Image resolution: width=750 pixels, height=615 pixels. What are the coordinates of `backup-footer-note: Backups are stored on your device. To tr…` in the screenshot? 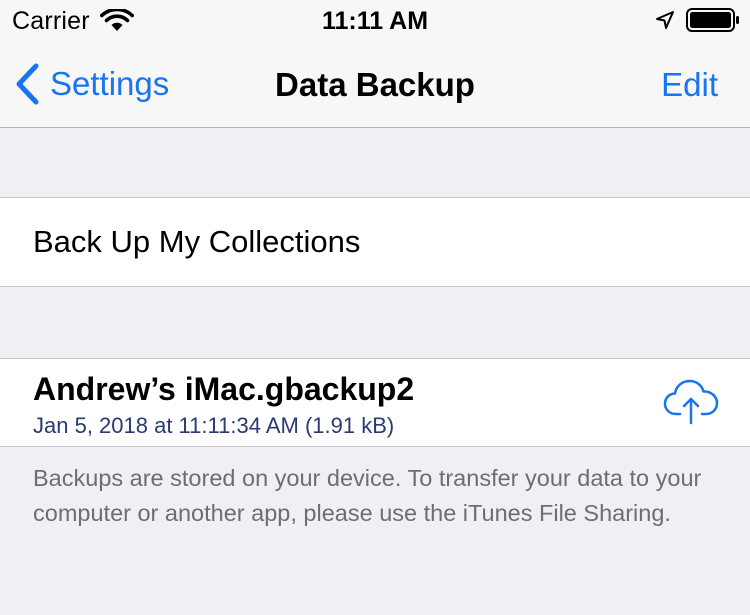 It's located at (367, 495).